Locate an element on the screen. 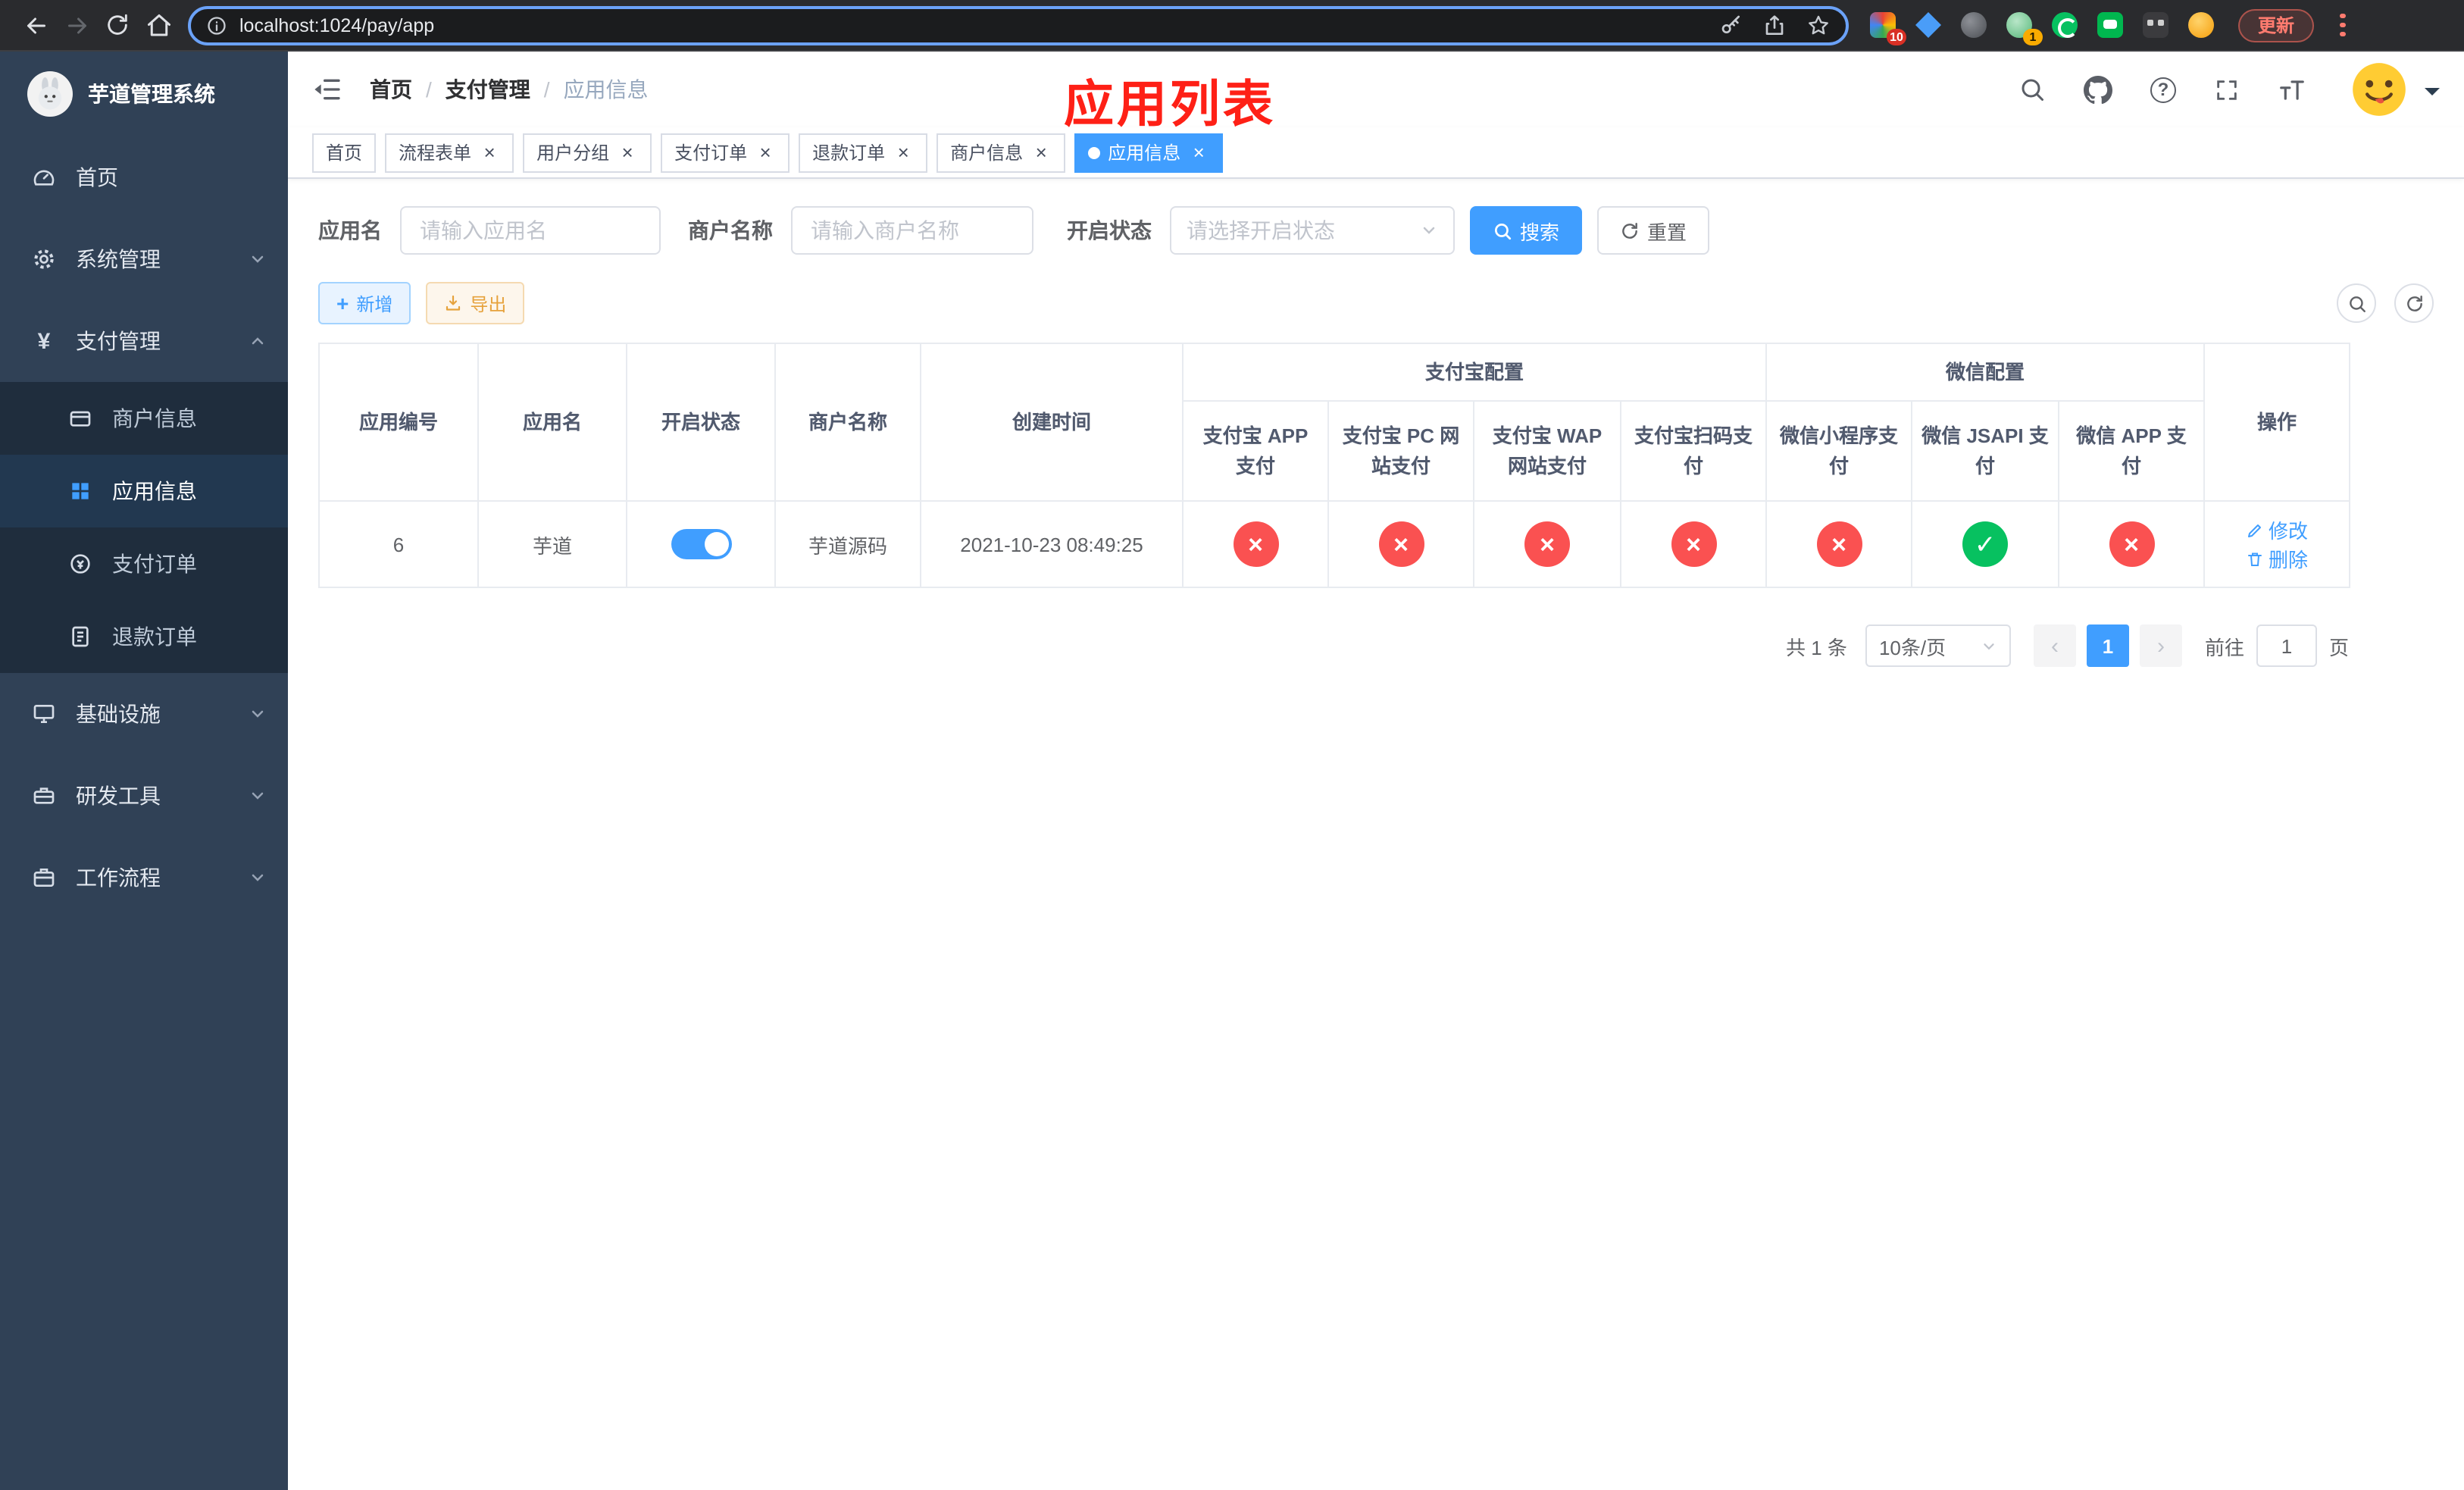 The image size is (2464, 1490). next-page-button: › is located at coordinates (2160, 645).